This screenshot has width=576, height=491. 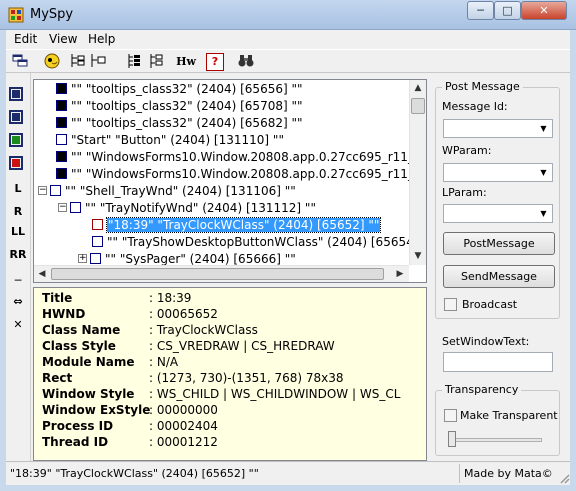 What do you see at coordinates (179, 89) in the screenshot?
I see `tree-node: "" "tooltips_class32" (2404) [65656] ""` at bounding box center [179, 89].